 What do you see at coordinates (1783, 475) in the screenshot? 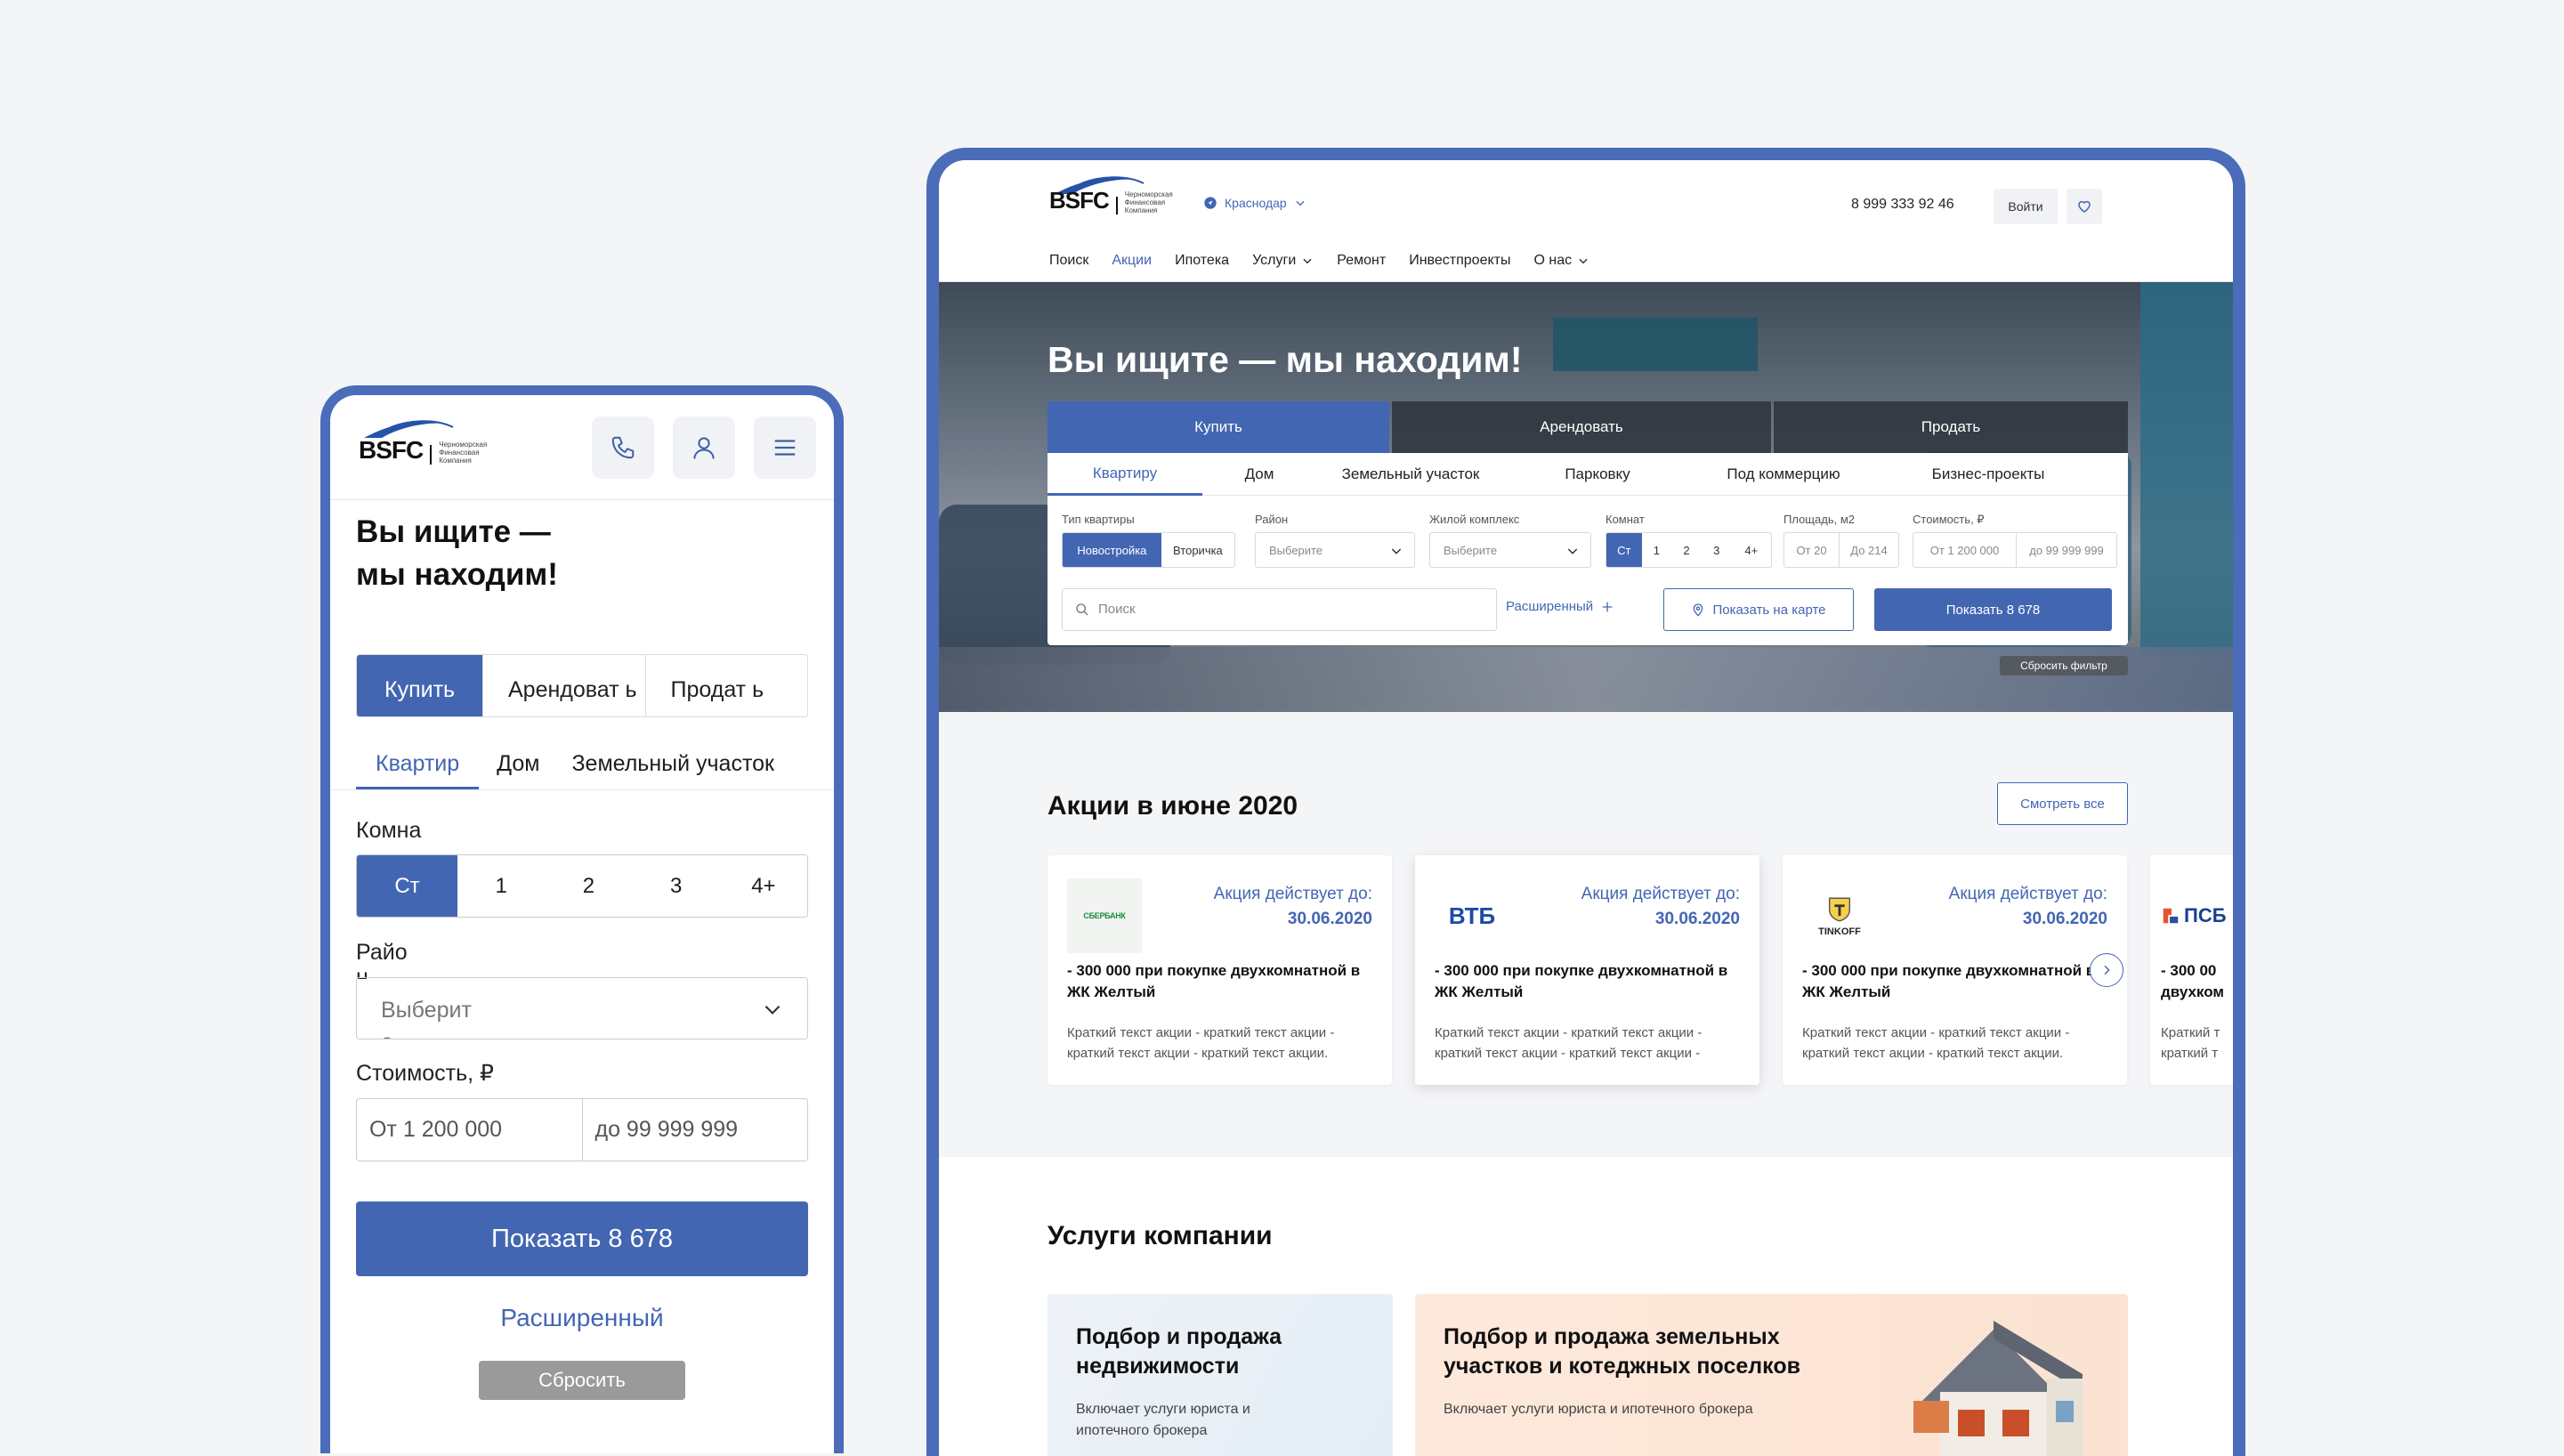
I see `tab-commercial: Под коммерцию` at bounding box center [1783, 475].